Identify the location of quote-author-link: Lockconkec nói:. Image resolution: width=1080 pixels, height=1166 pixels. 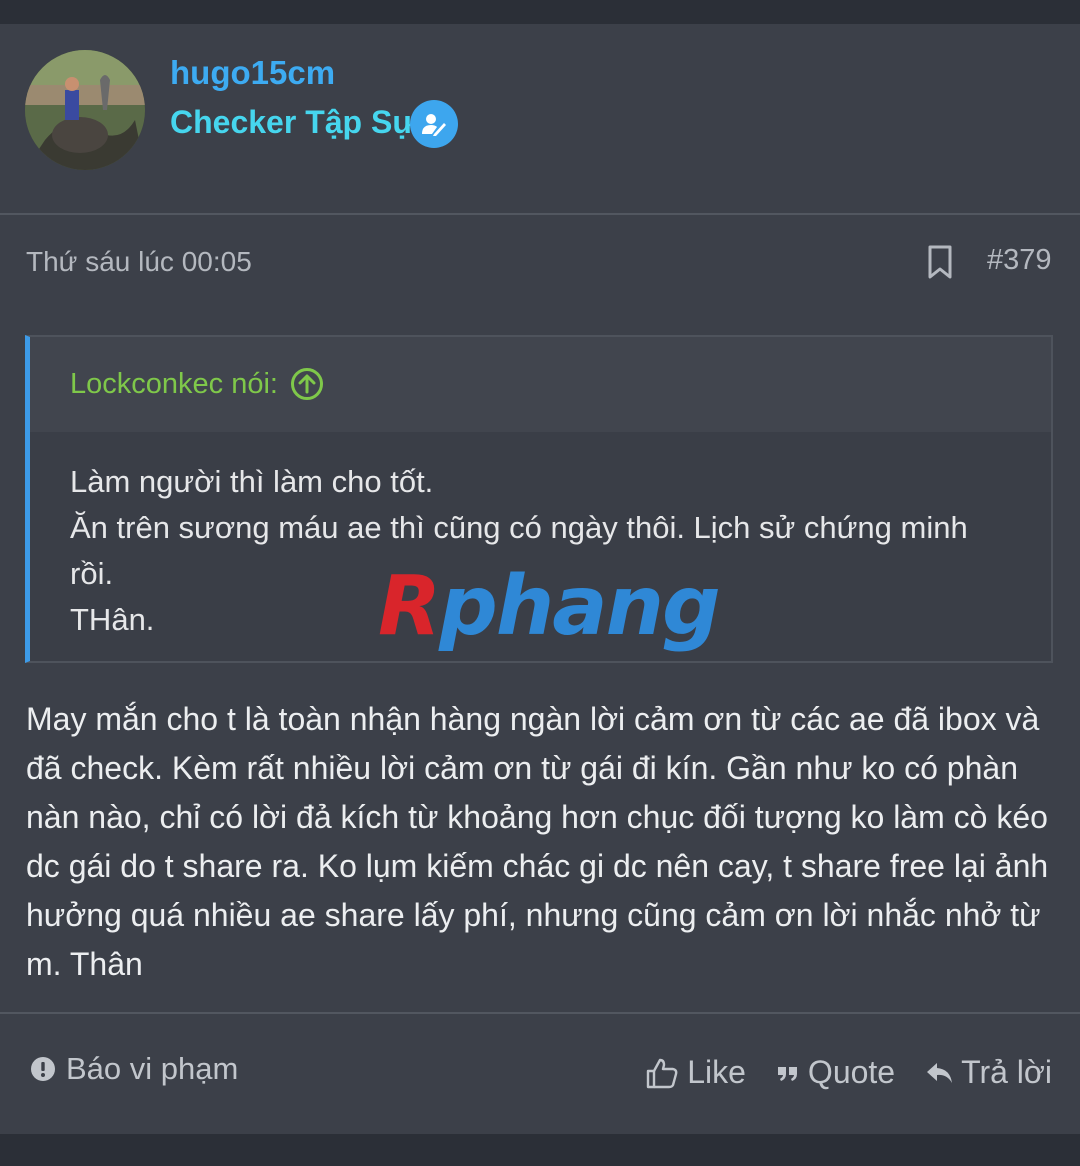
(197, 384).